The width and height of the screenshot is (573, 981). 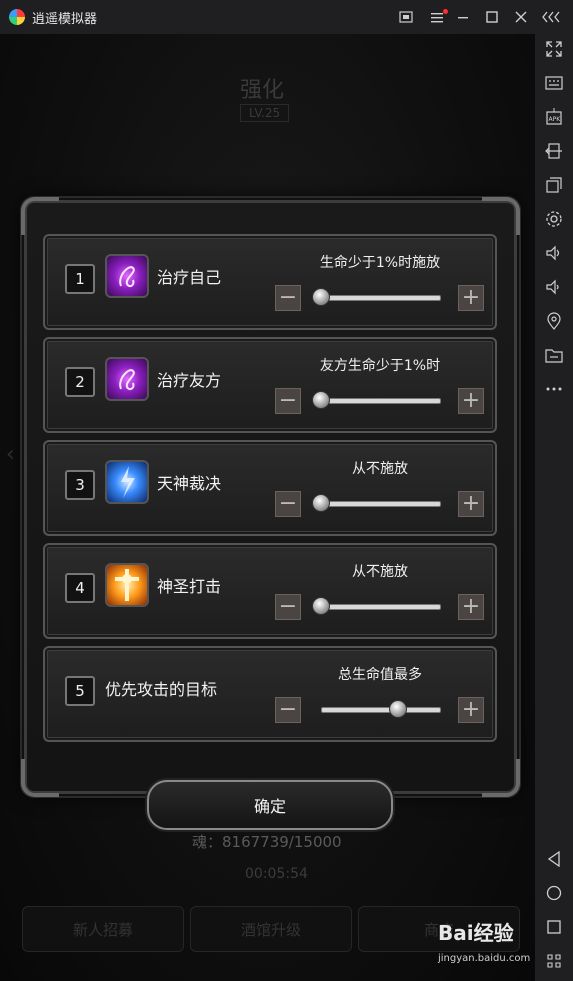 I want to click on skill-name: 神圣打击, so click(x=189, y=586).